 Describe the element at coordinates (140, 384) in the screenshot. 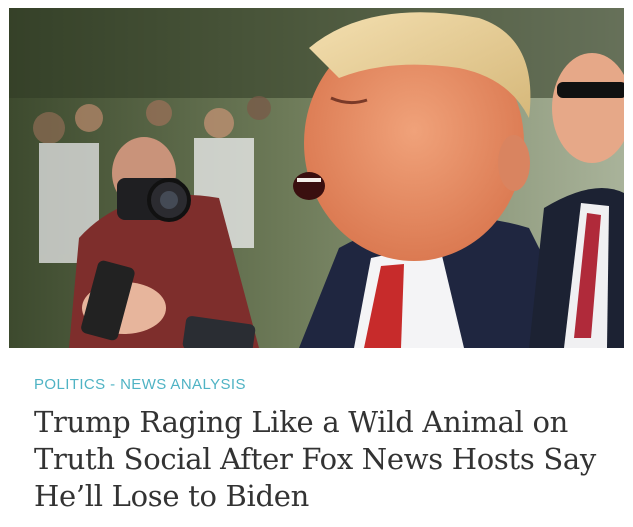

I see `article-category: POLITICS - NEWS ANALYSIS` at that location.